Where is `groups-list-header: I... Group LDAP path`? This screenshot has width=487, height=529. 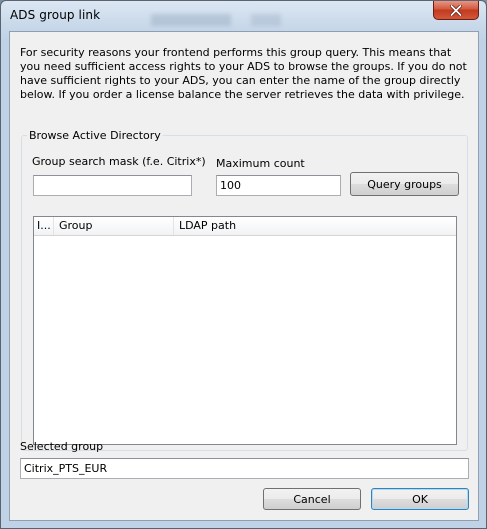
groups-list-header: I... Group LDAP path is located at coordinates (245, 226).